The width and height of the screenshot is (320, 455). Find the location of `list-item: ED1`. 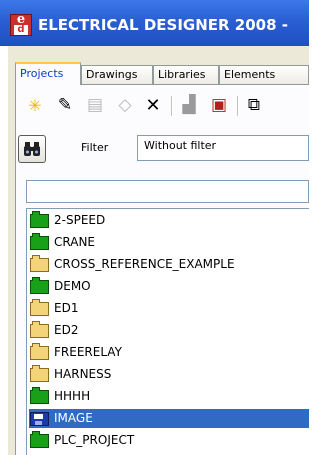

list-item: ED1 is located at coordinates (169, 308).